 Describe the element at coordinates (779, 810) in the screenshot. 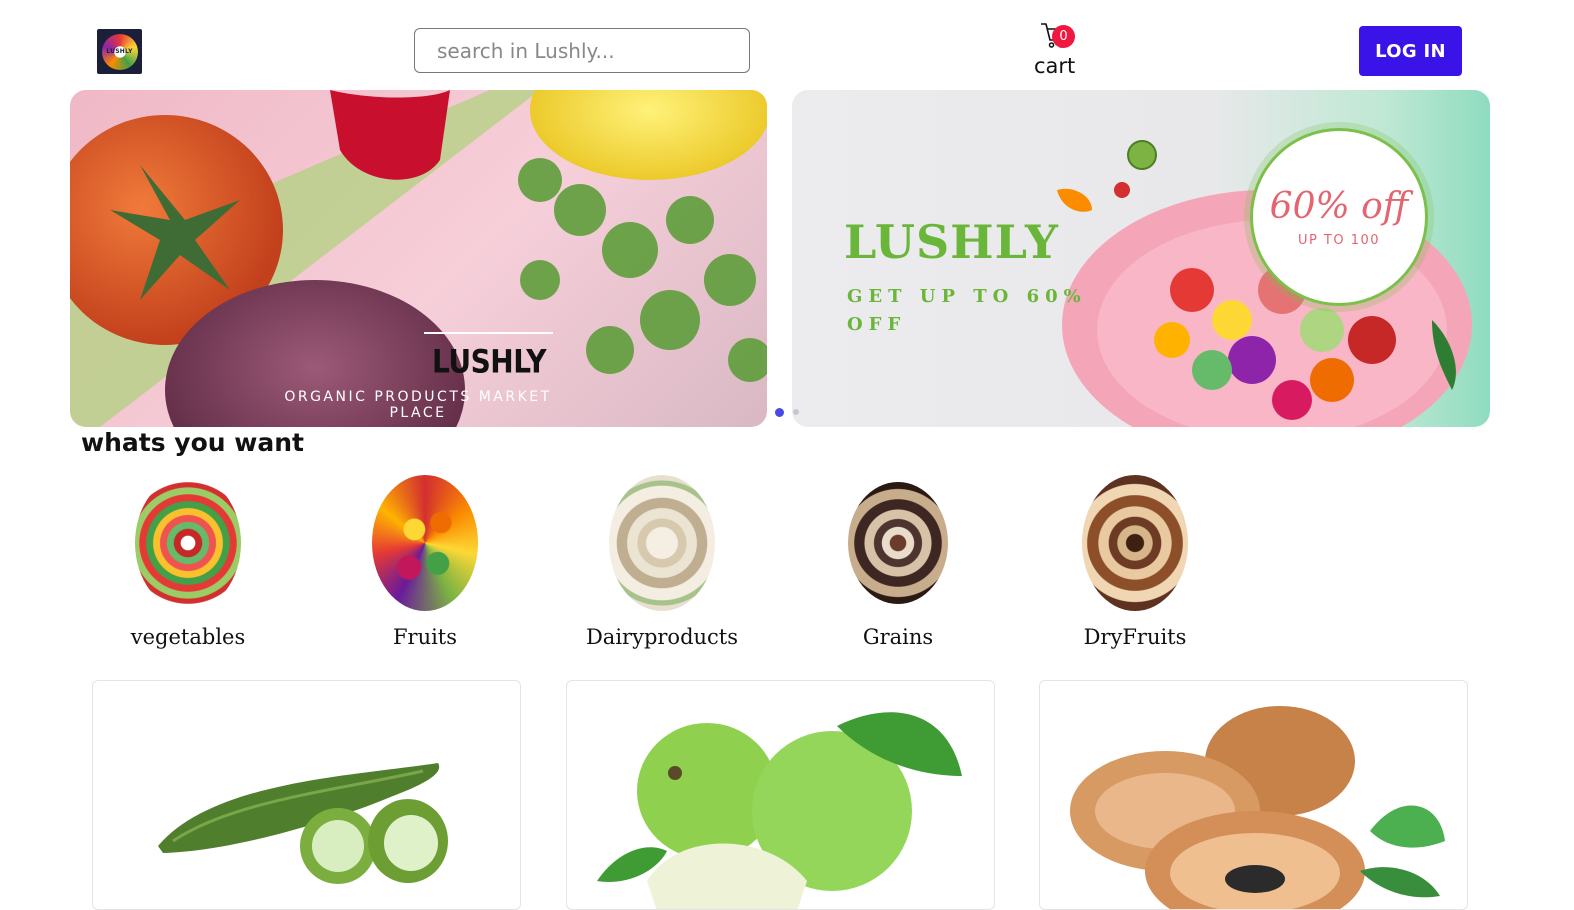

I see `guava-image` at that location.